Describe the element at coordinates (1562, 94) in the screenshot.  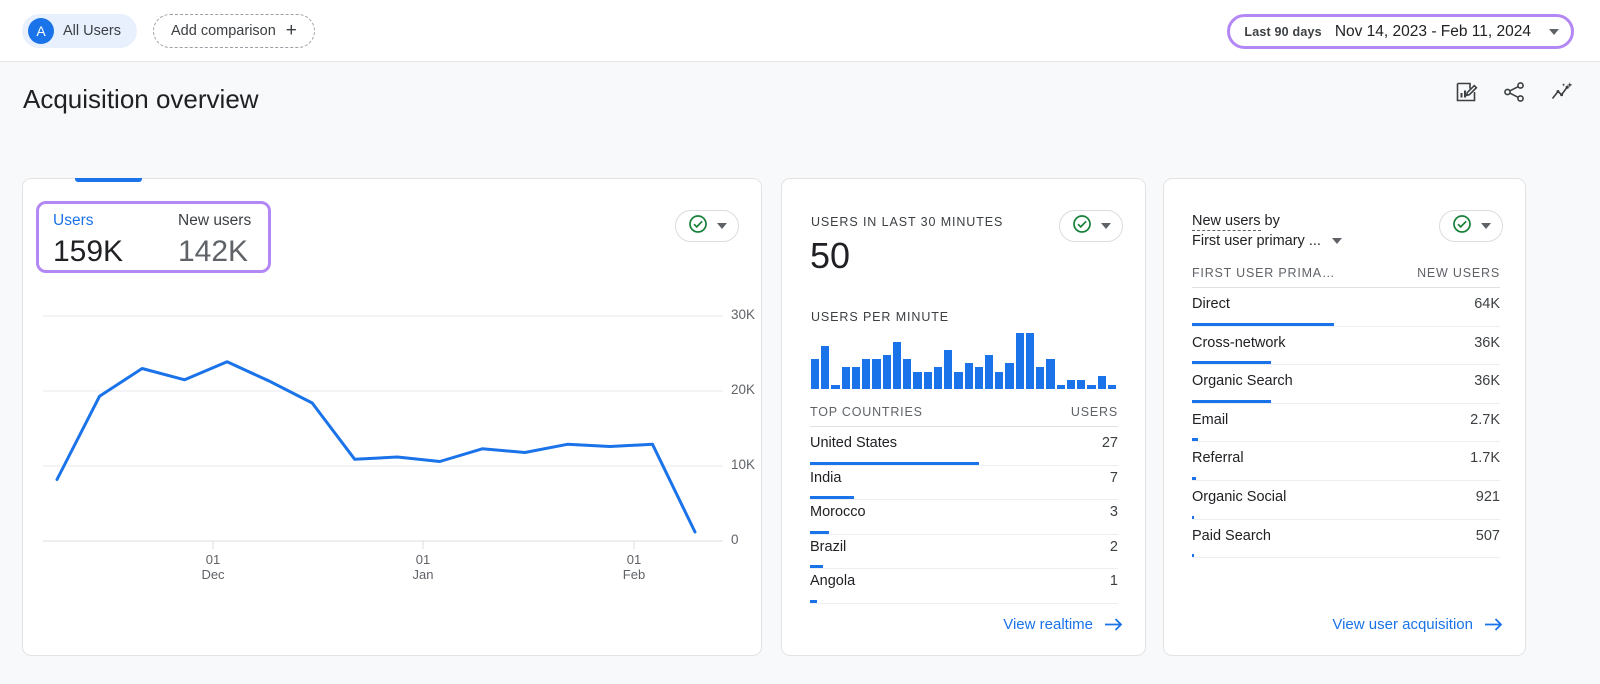
I see `insights-icon` at that location.